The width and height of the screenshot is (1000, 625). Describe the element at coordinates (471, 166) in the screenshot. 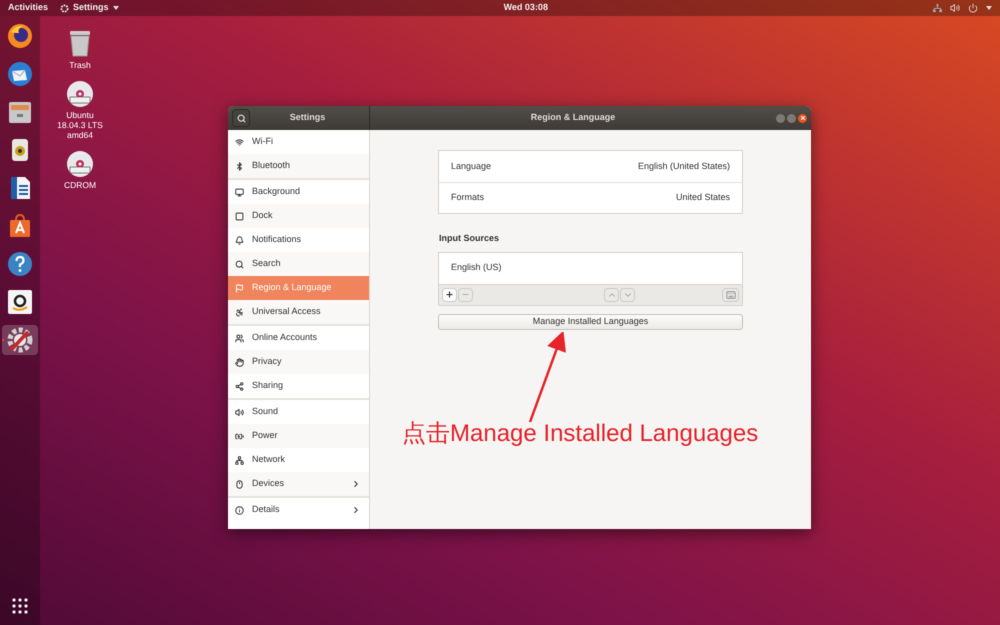

I see `setting-label: Language` at that location.